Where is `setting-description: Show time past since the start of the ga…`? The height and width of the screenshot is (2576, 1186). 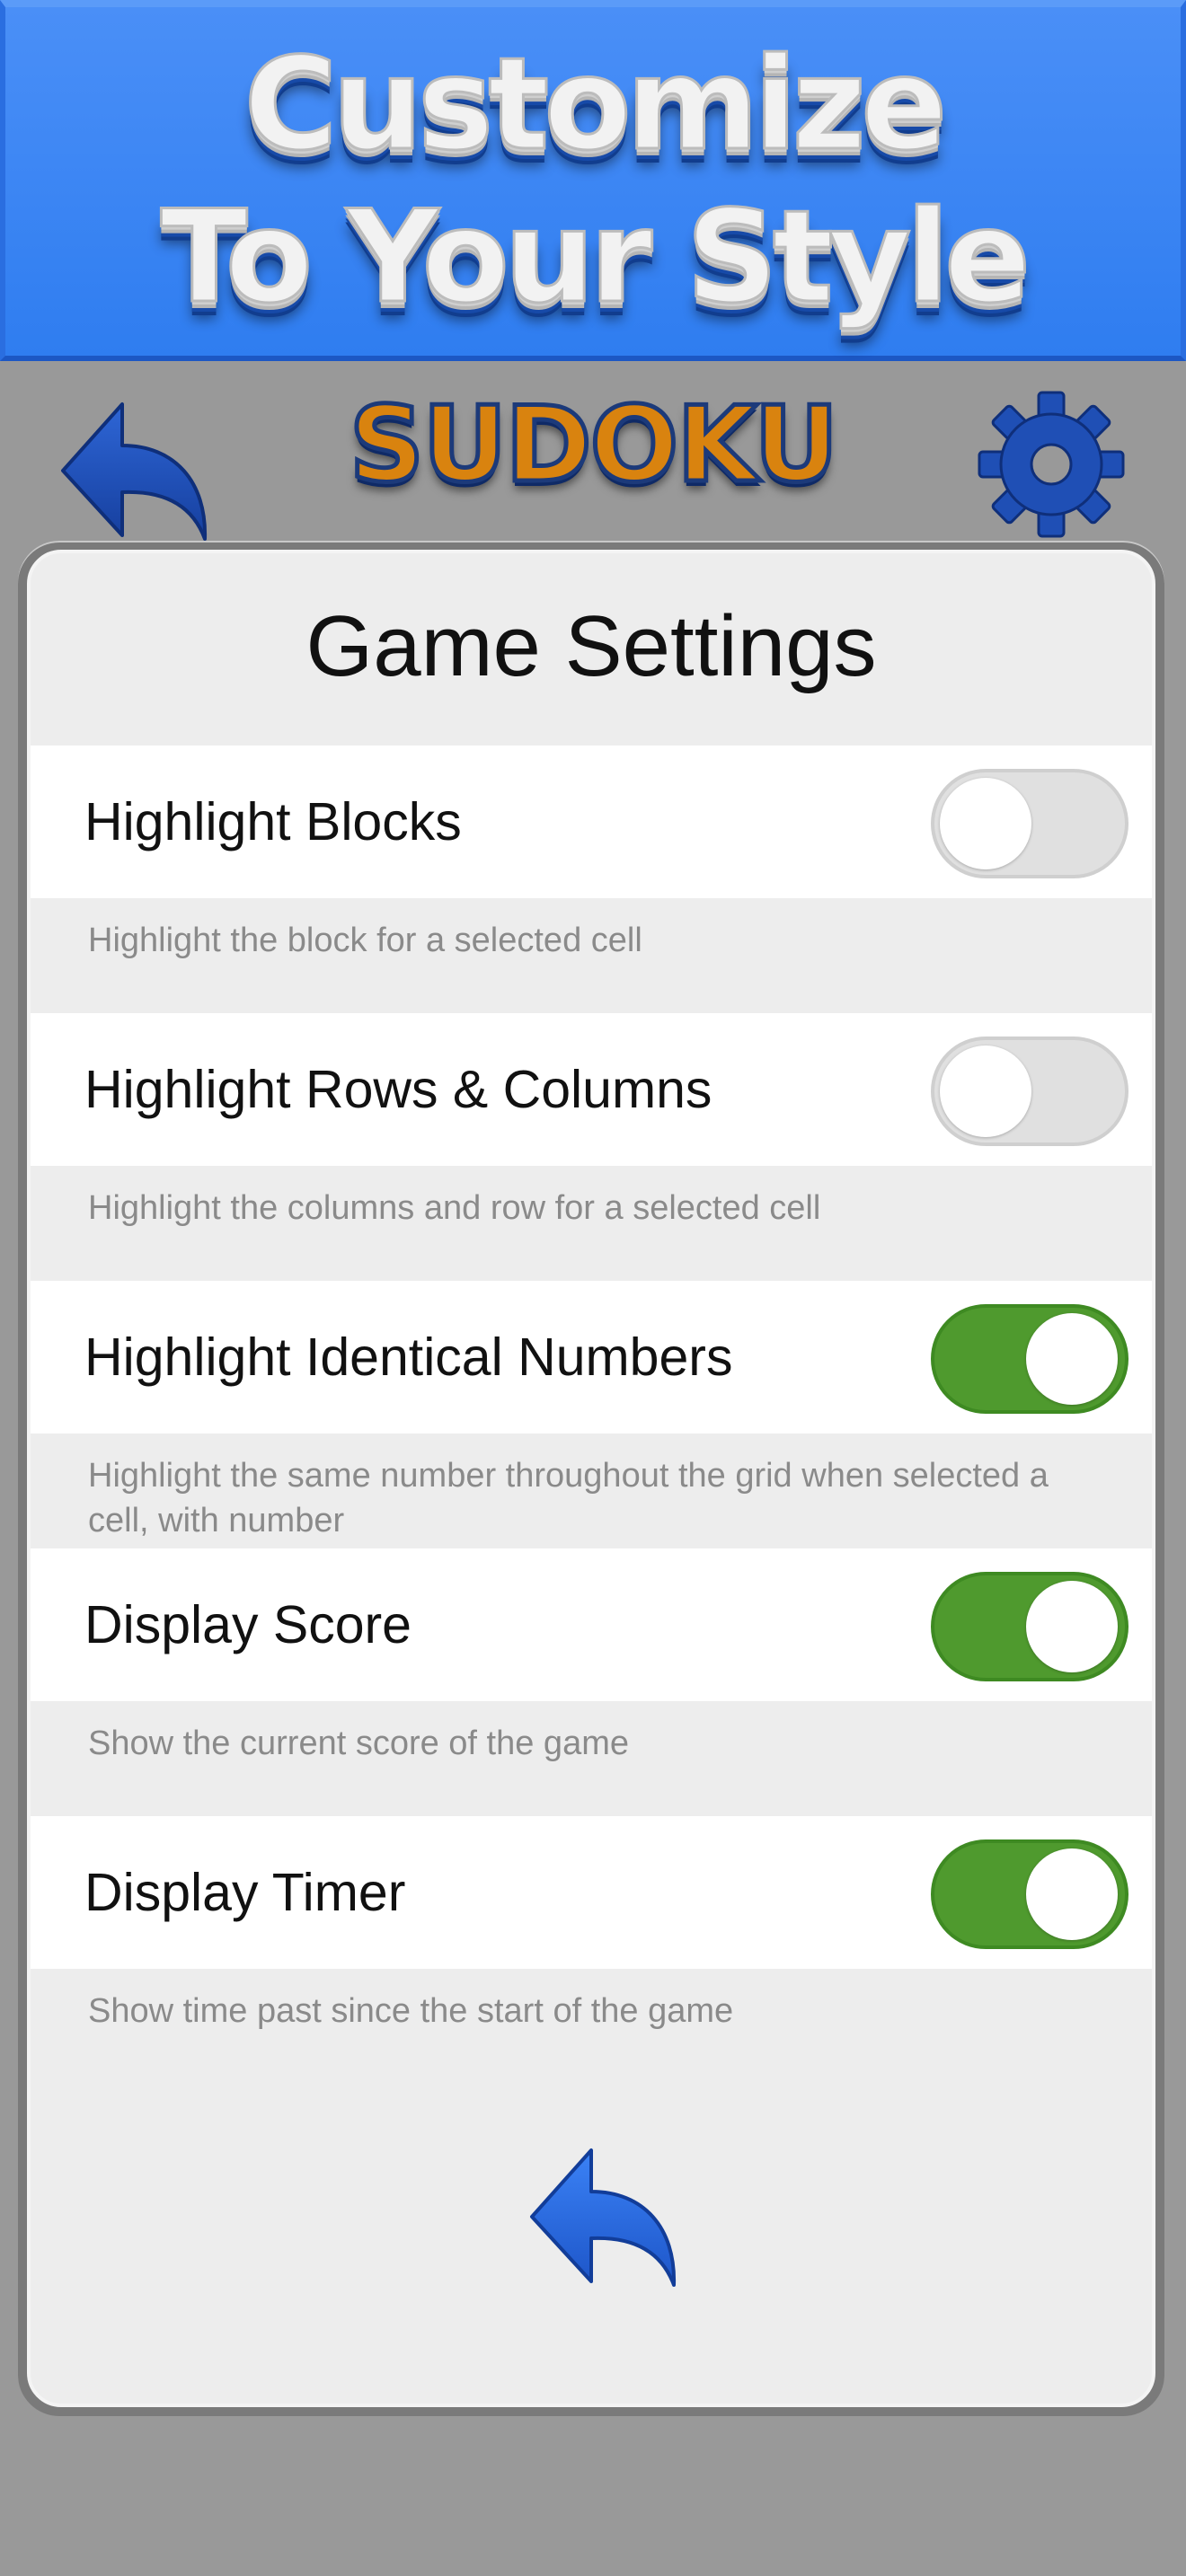
setting-description: Show time past since the start of the ga… is located at coordinates (411, 2011).